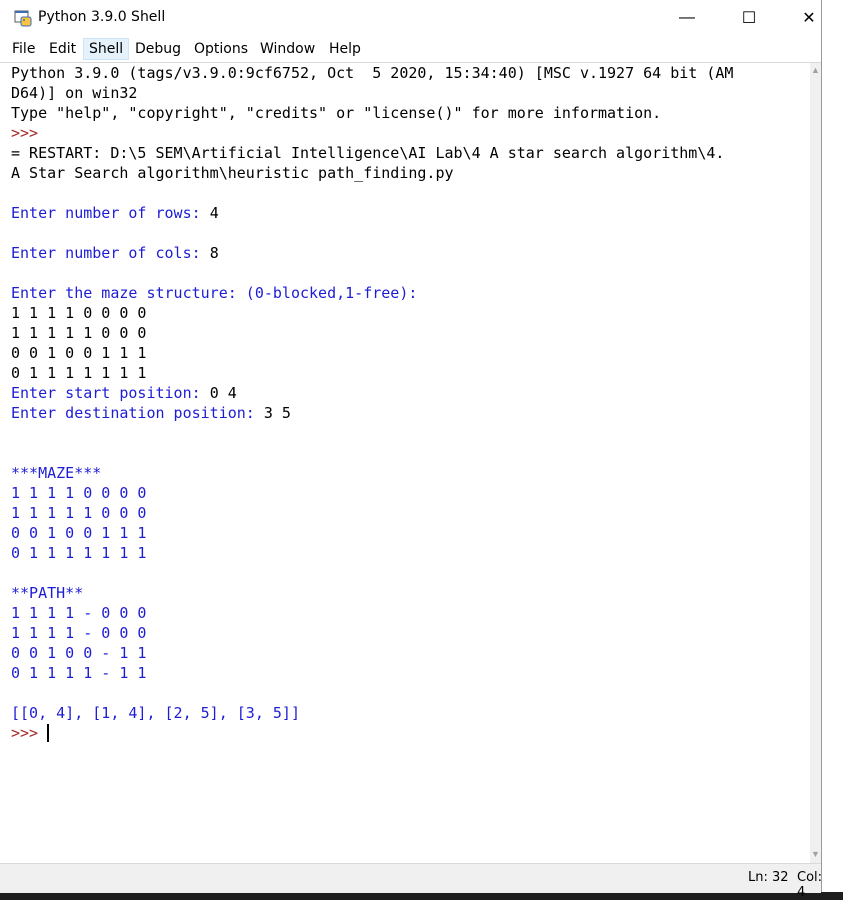 Image resolution: width=843 pixels, height=900 pixels. What do you see at coordinates (48, 733) in the screenshot?
I see `text-cursor` at bounding box center [48, 733].